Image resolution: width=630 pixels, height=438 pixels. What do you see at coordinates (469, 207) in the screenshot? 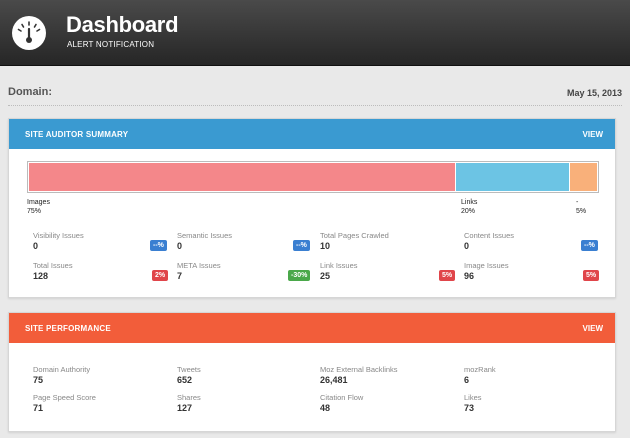
I see `breakdown-label-links: Links 20%` at bounding box center [469, 207].